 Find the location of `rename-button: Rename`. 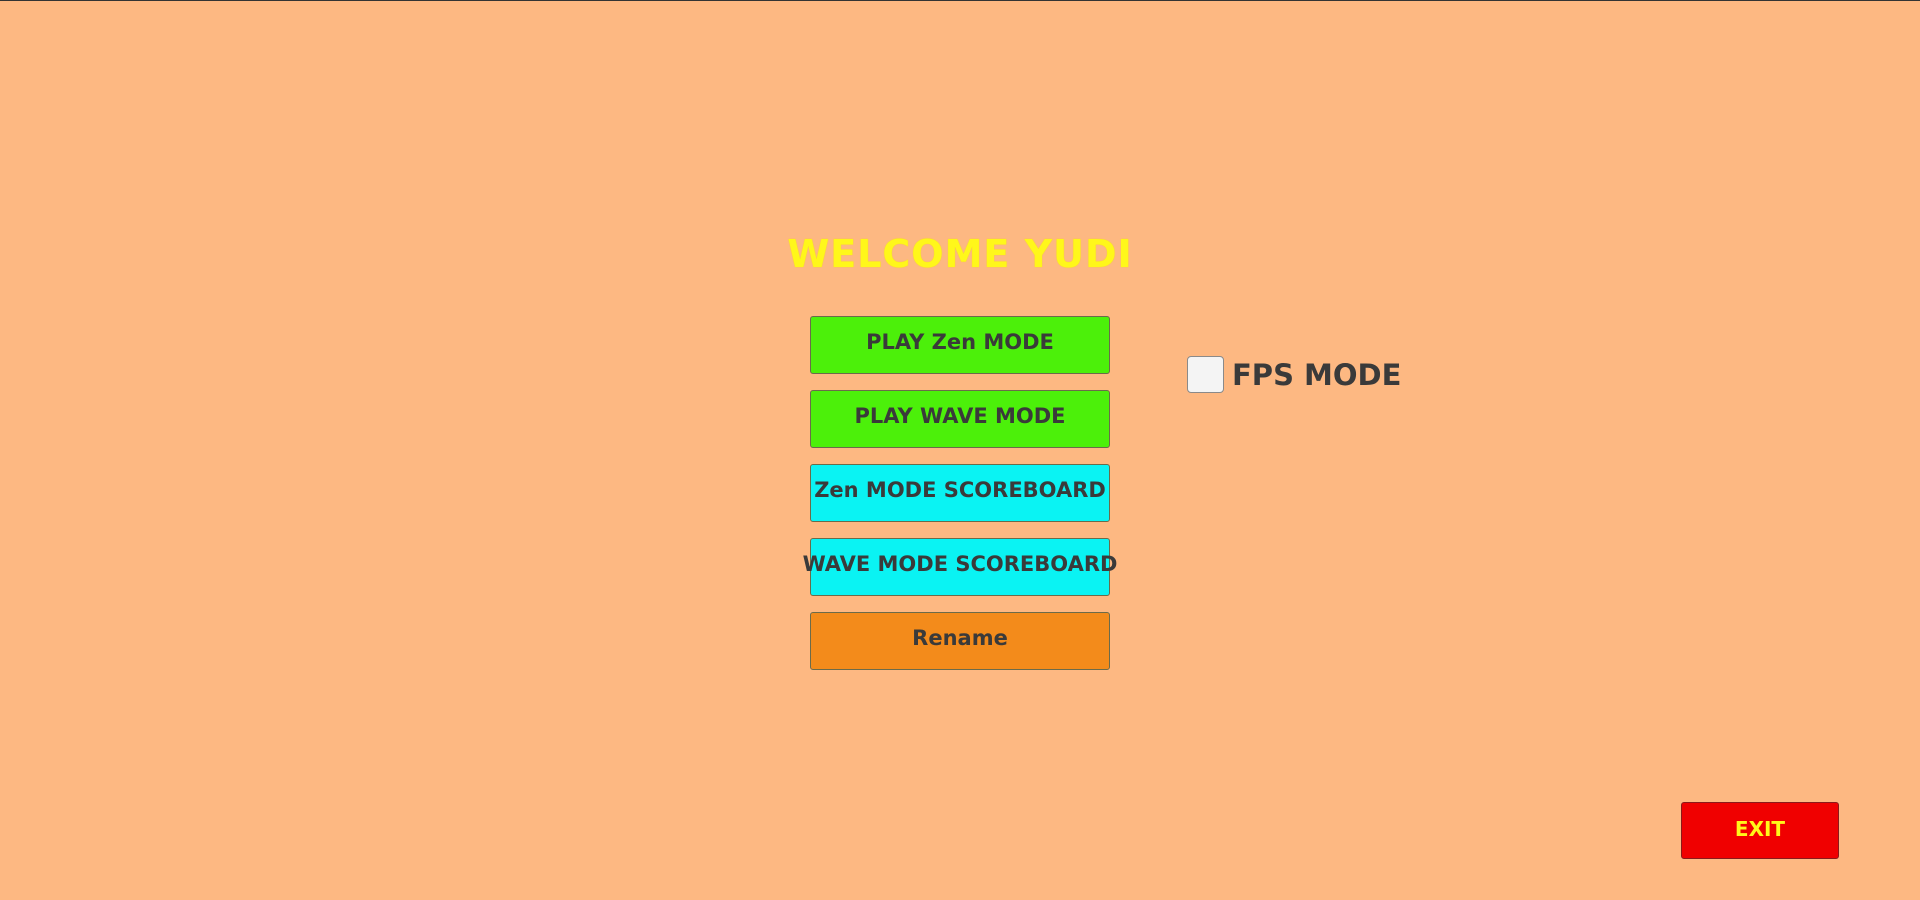

rename-button: Rename is located at coordinates (960, 641).